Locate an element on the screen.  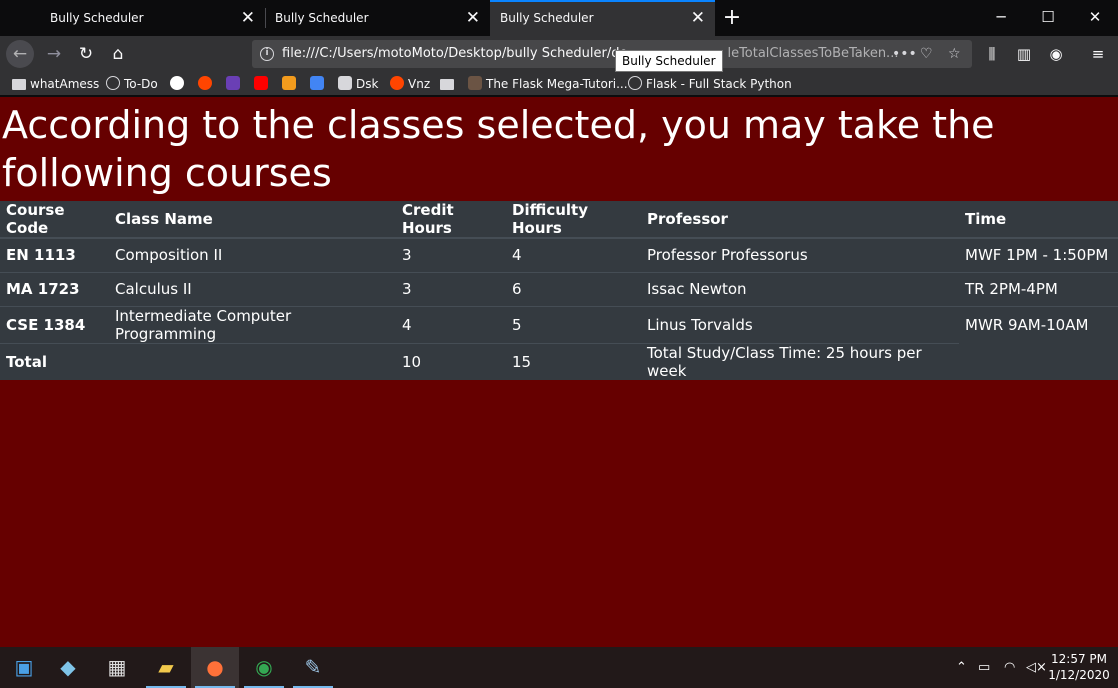
forward-arrow-icon: → is located at coordinates (54, 54).